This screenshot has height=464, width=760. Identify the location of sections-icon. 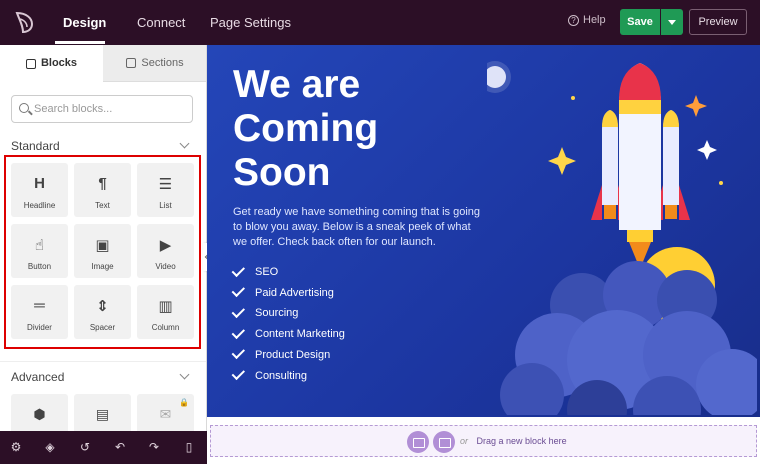
(131, 63).